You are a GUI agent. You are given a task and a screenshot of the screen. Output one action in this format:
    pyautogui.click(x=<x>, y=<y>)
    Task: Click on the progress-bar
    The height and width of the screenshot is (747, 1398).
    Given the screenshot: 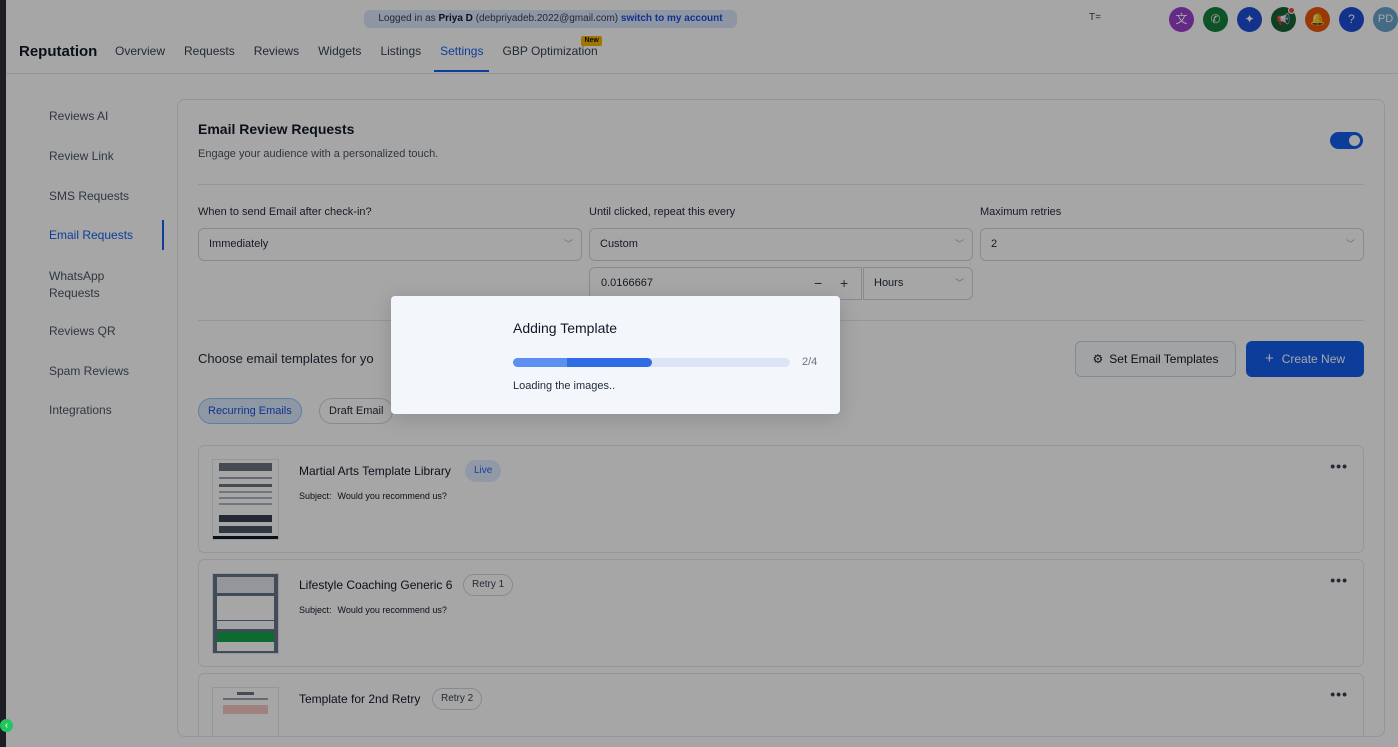 What is the action you would take?
    pyautogui.click(x=651, y=362)
    